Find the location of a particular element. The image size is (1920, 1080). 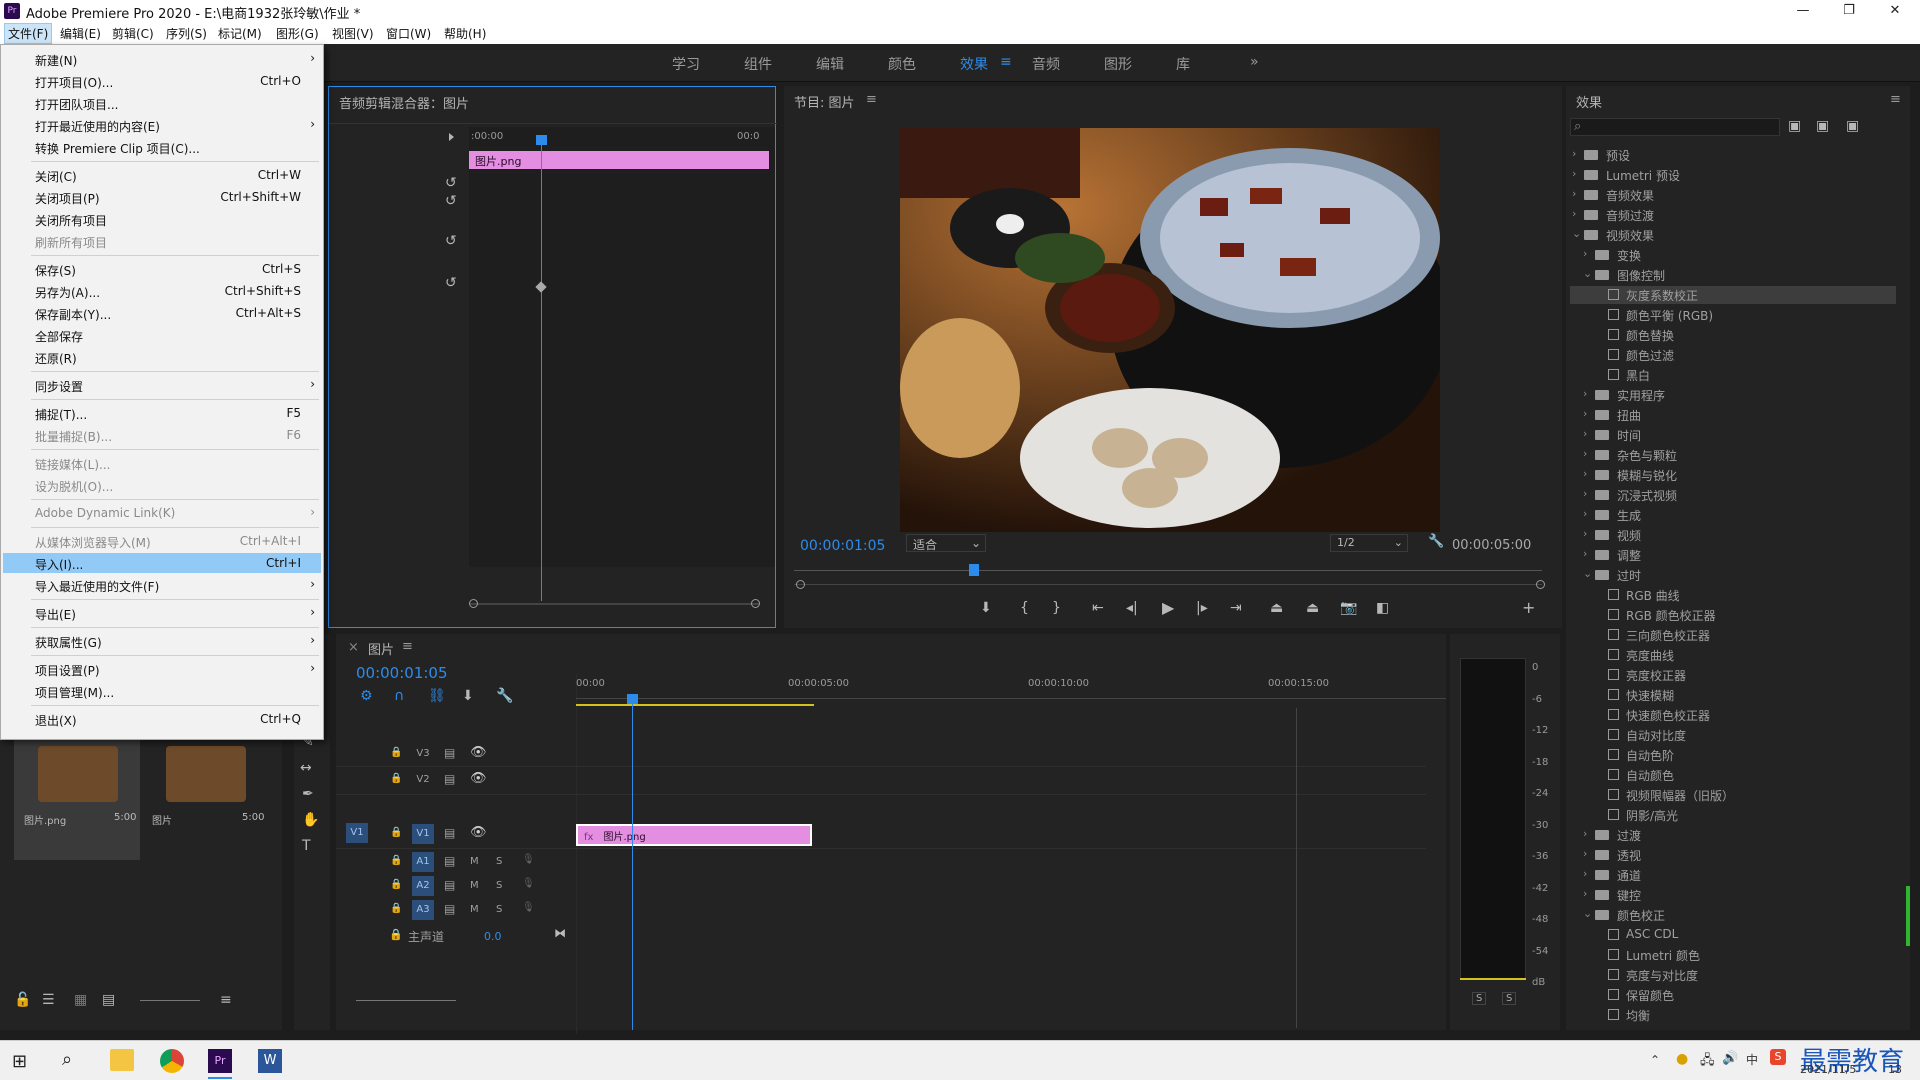

effects-folder: ⌄ 视频效果 is located at coordinates (1733, 235).